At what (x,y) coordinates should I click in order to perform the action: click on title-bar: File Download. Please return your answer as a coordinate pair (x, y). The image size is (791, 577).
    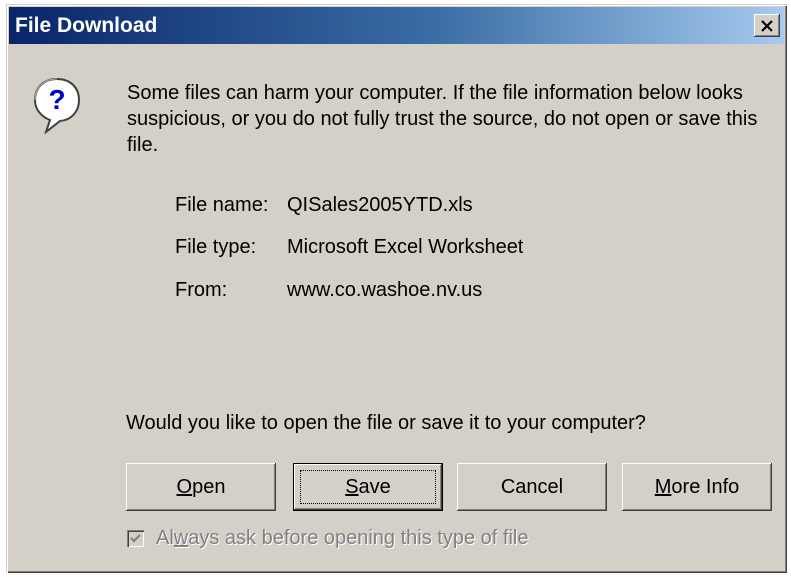
    Looking at the image, I should click on (396, 25).